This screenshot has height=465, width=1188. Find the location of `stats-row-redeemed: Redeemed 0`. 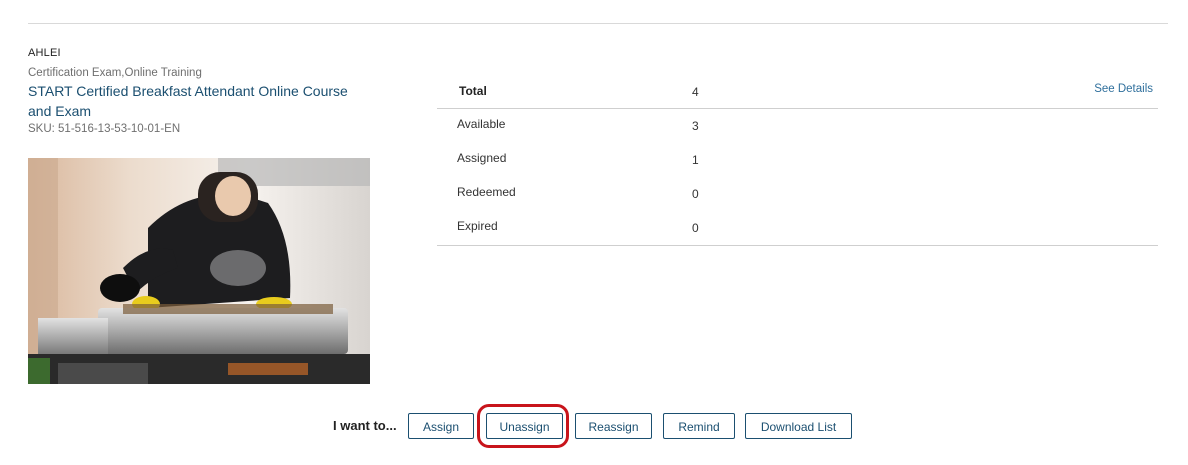

stats-row-redeemed: Redeemed 0 is located at coordinates (797, 194).